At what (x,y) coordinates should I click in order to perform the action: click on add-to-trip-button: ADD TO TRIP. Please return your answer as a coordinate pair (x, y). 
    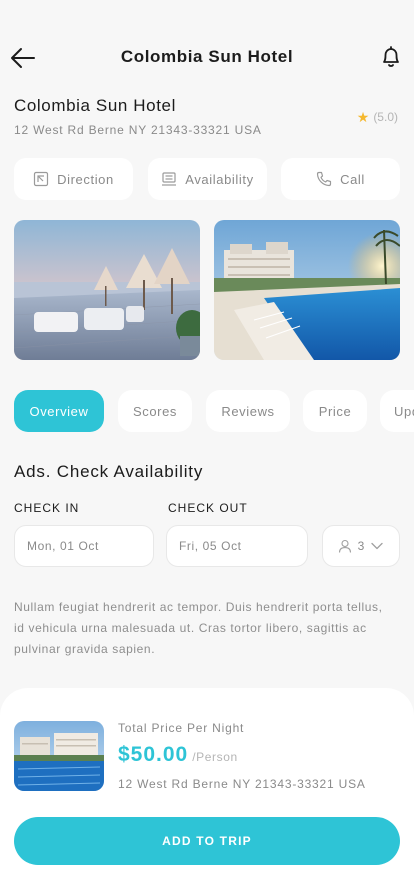
    Looking at the image, I should click on (207, 841).